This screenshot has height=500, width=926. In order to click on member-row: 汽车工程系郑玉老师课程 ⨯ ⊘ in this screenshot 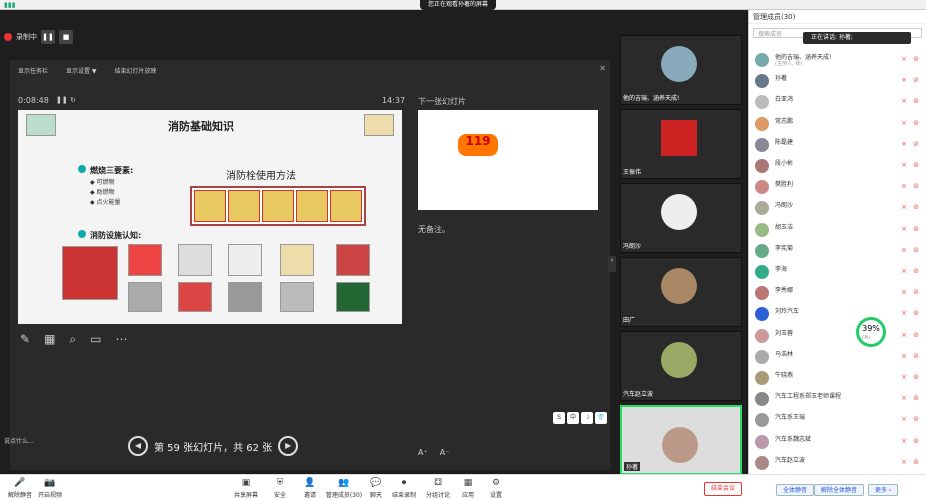, I will do `click(838, 399)`.